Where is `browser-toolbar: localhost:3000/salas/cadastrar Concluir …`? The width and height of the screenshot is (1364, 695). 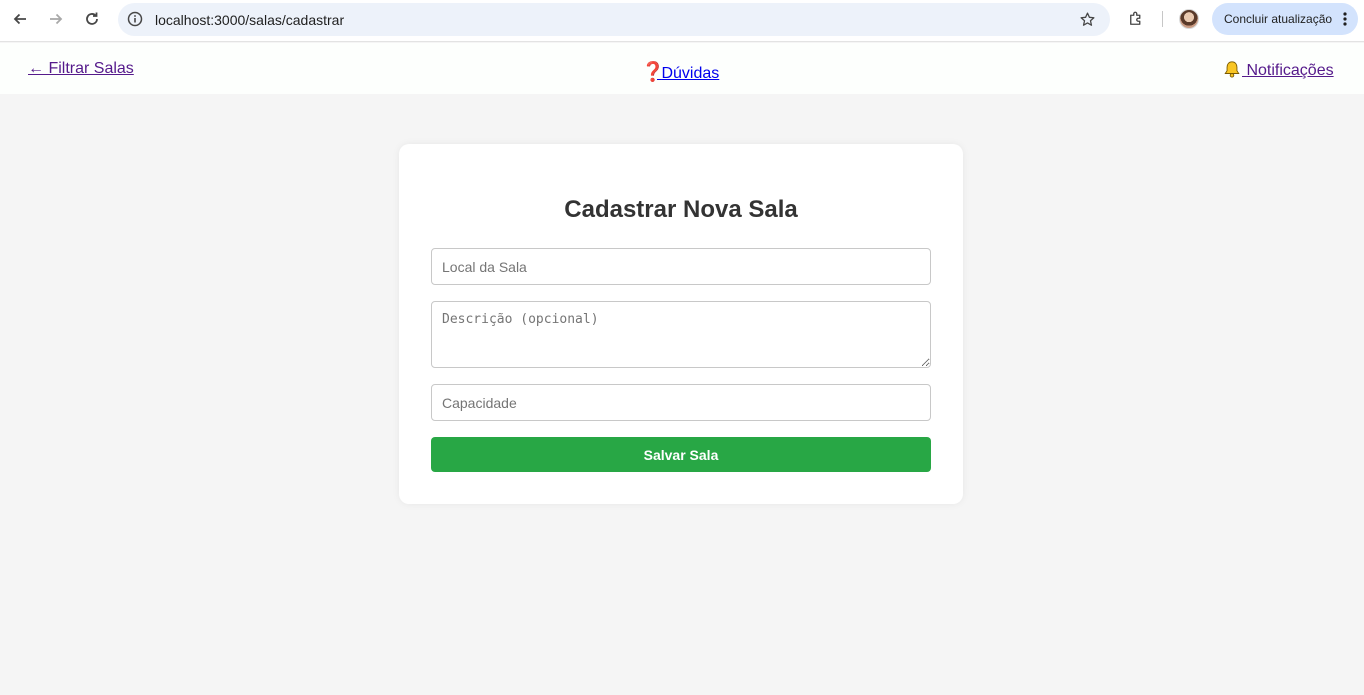 browser-toolbar: localhost:3000/salas/cadastrar Concluir … is located at coordinates (682, 21).